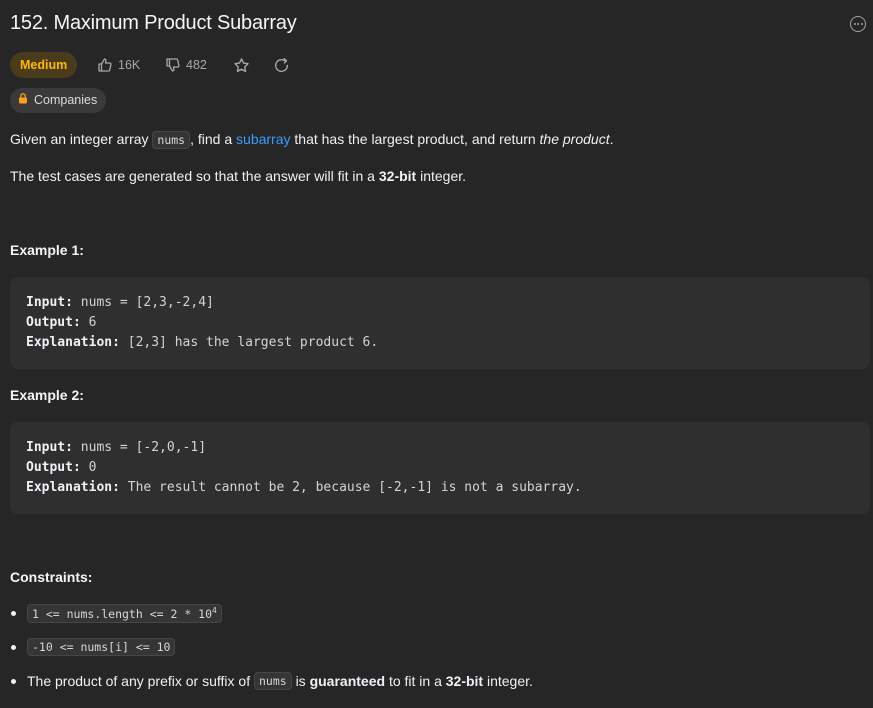  What do you see at coordinates (139, 681) in the screenshot?
I see `constraint-text: The product of any prefix or suffix of` at bounding box center [139, 681].